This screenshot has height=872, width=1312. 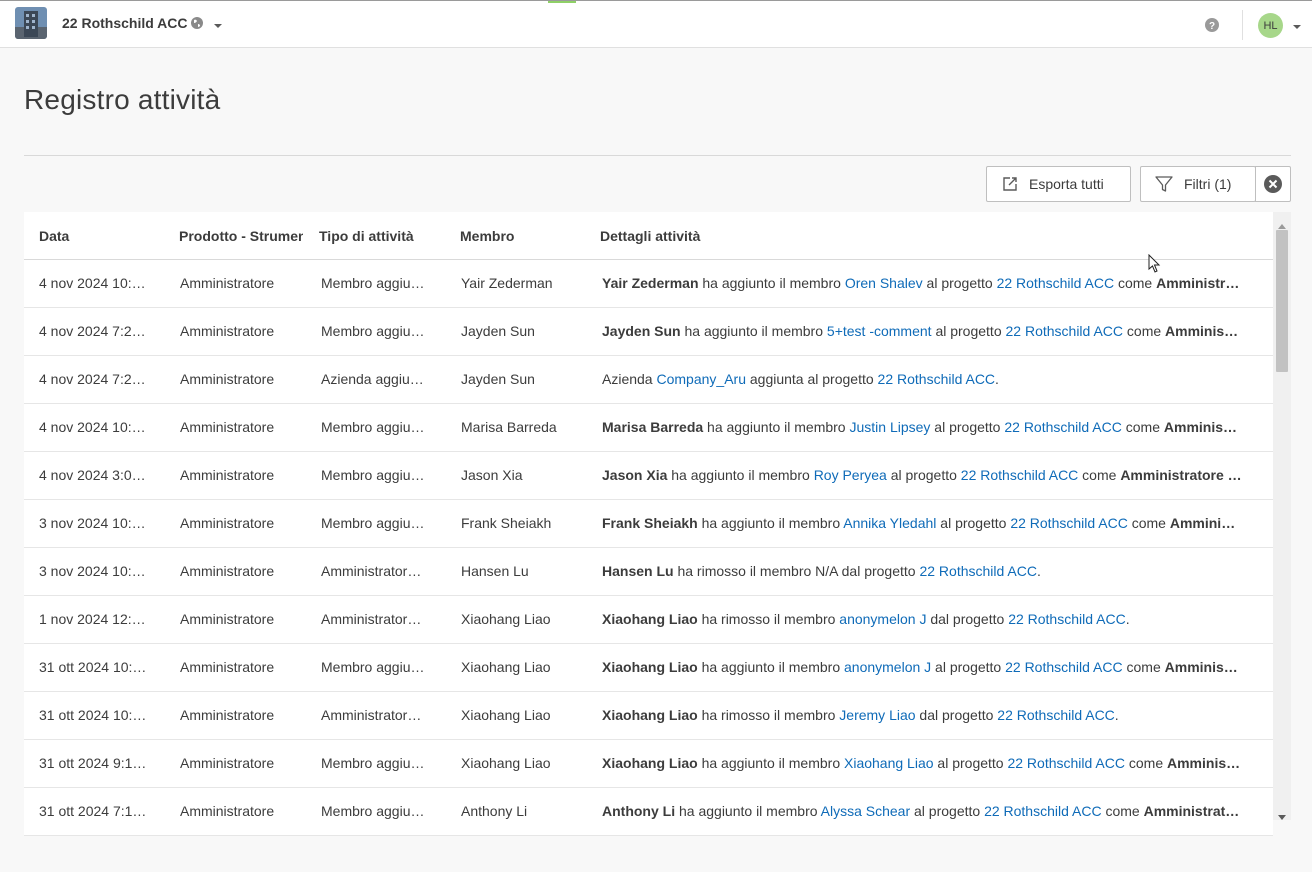 What do you see at coordinates (877, 715) in the screenshot?
I see `detail-link: Jeremy Liao` at bounding box center [877, 715].